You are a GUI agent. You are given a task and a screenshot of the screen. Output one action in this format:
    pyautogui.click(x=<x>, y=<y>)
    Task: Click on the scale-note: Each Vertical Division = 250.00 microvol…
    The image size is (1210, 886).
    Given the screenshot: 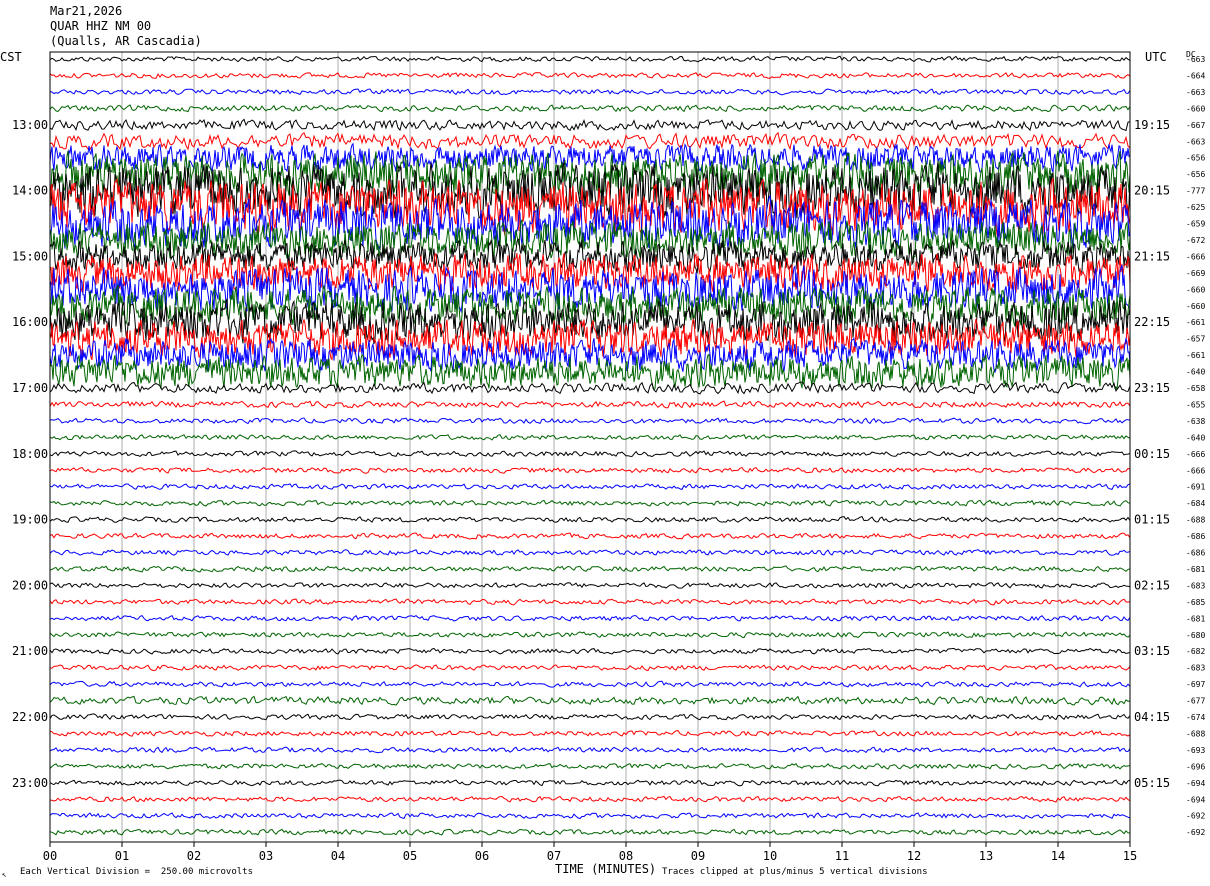 What is the action you would take?
    pyautogui.click(x=136, y=872)
    